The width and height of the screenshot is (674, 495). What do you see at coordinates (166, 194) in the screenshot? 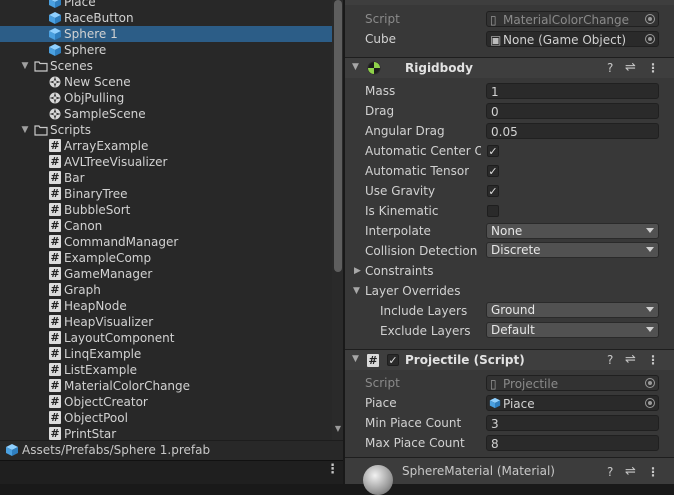
I see `script-item: # BinaryTree` at bounding box center [166, 194].